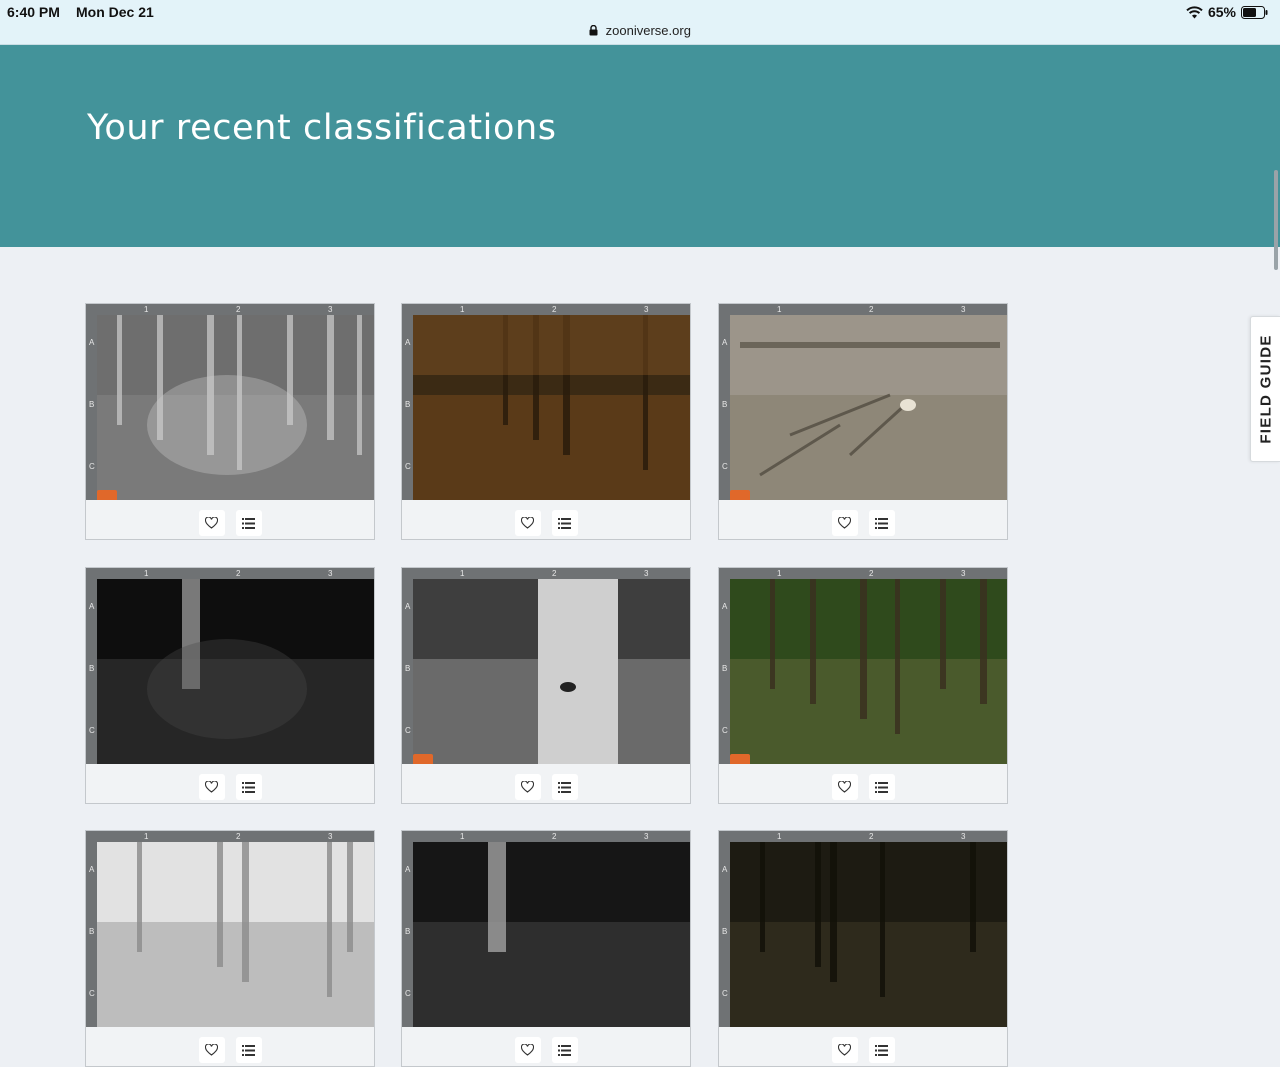 This screenshot has height=1067, width=1280. I want to click on page-title: Your recent classifications, so click(322, 128).